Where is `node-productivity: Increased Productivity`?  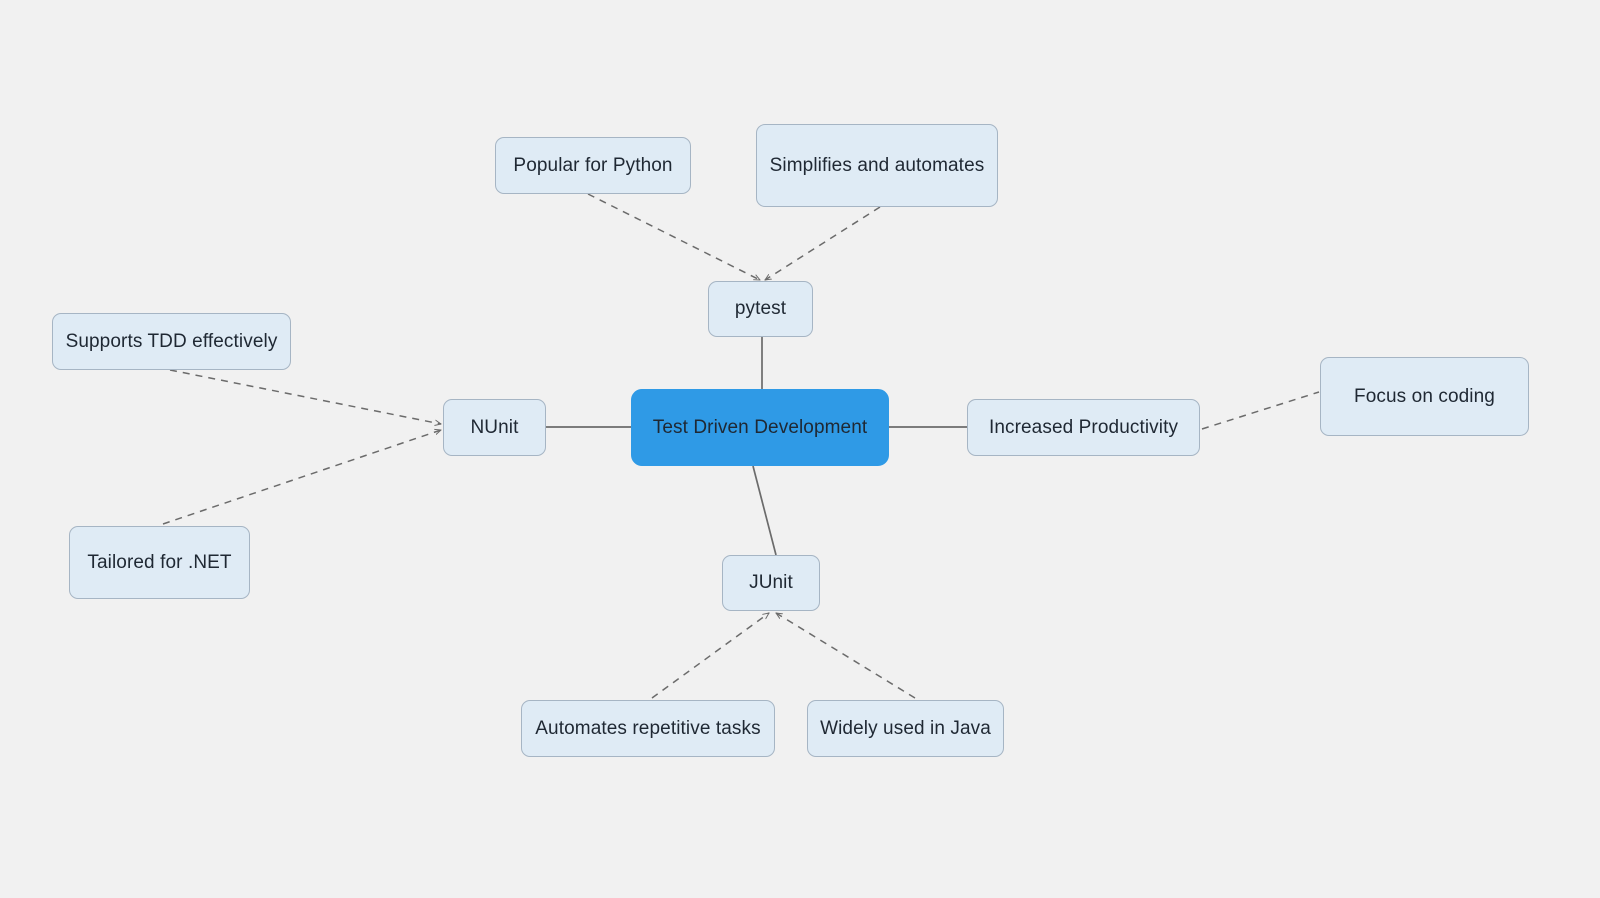
node-productivity: Increased Productivity is located at coordinates (1083, 427).